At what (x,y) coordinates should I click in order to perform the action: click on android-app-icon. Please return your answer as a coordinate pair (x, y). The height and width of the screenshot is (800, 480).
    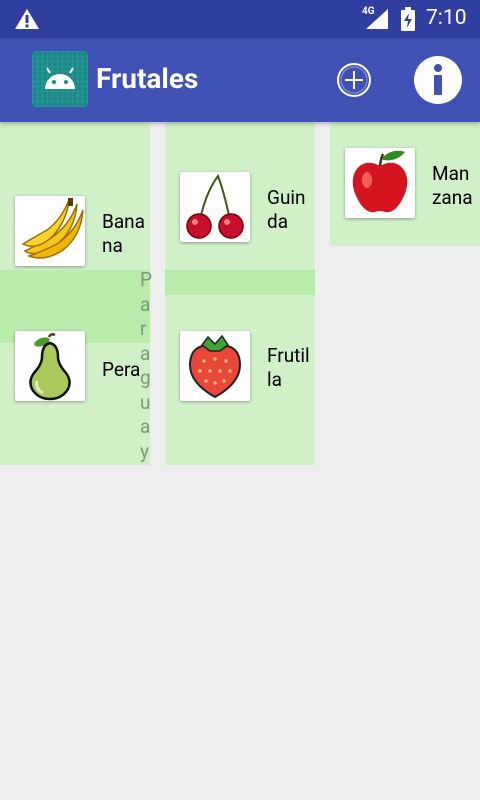
    Looking at the image, I should click on (60, 79).